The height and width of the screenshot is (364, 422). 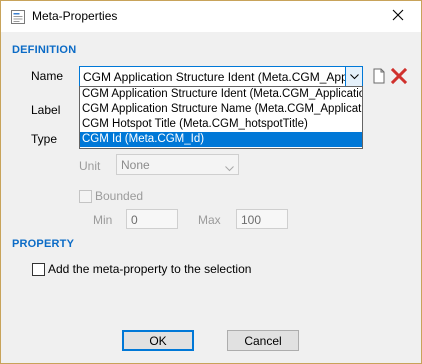 I want to click on new-document-icon, so click(x=379, y=76).